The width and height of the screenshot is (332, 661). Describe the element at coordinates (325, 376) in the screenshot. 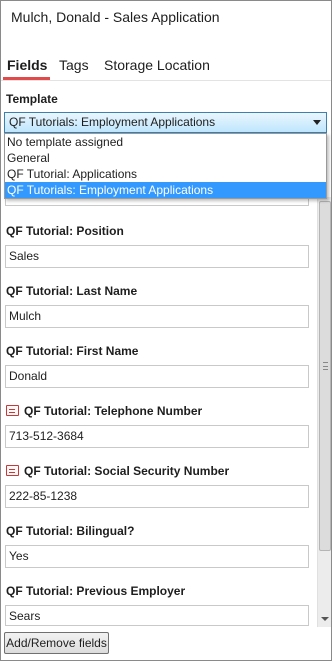

I see `scrollbar-thumb` at that location.